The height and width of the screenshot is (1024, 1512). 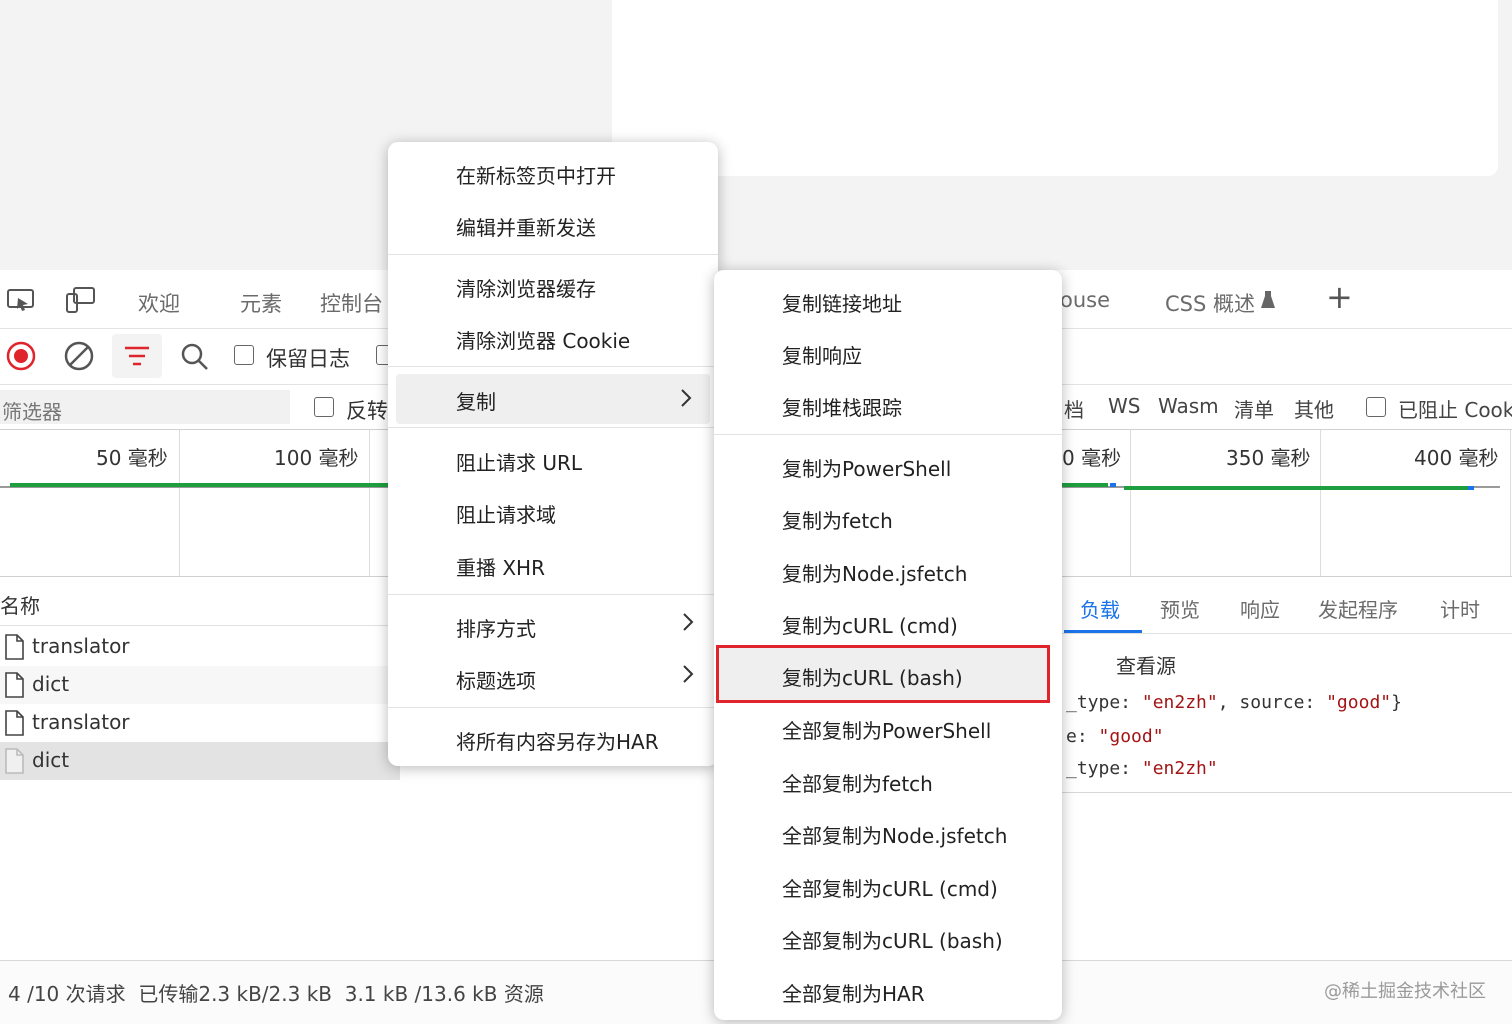 What do you see at coordinates (1055, 88) in the screenshot?
I see `page-viewport` at bounding box center [1055, 88].